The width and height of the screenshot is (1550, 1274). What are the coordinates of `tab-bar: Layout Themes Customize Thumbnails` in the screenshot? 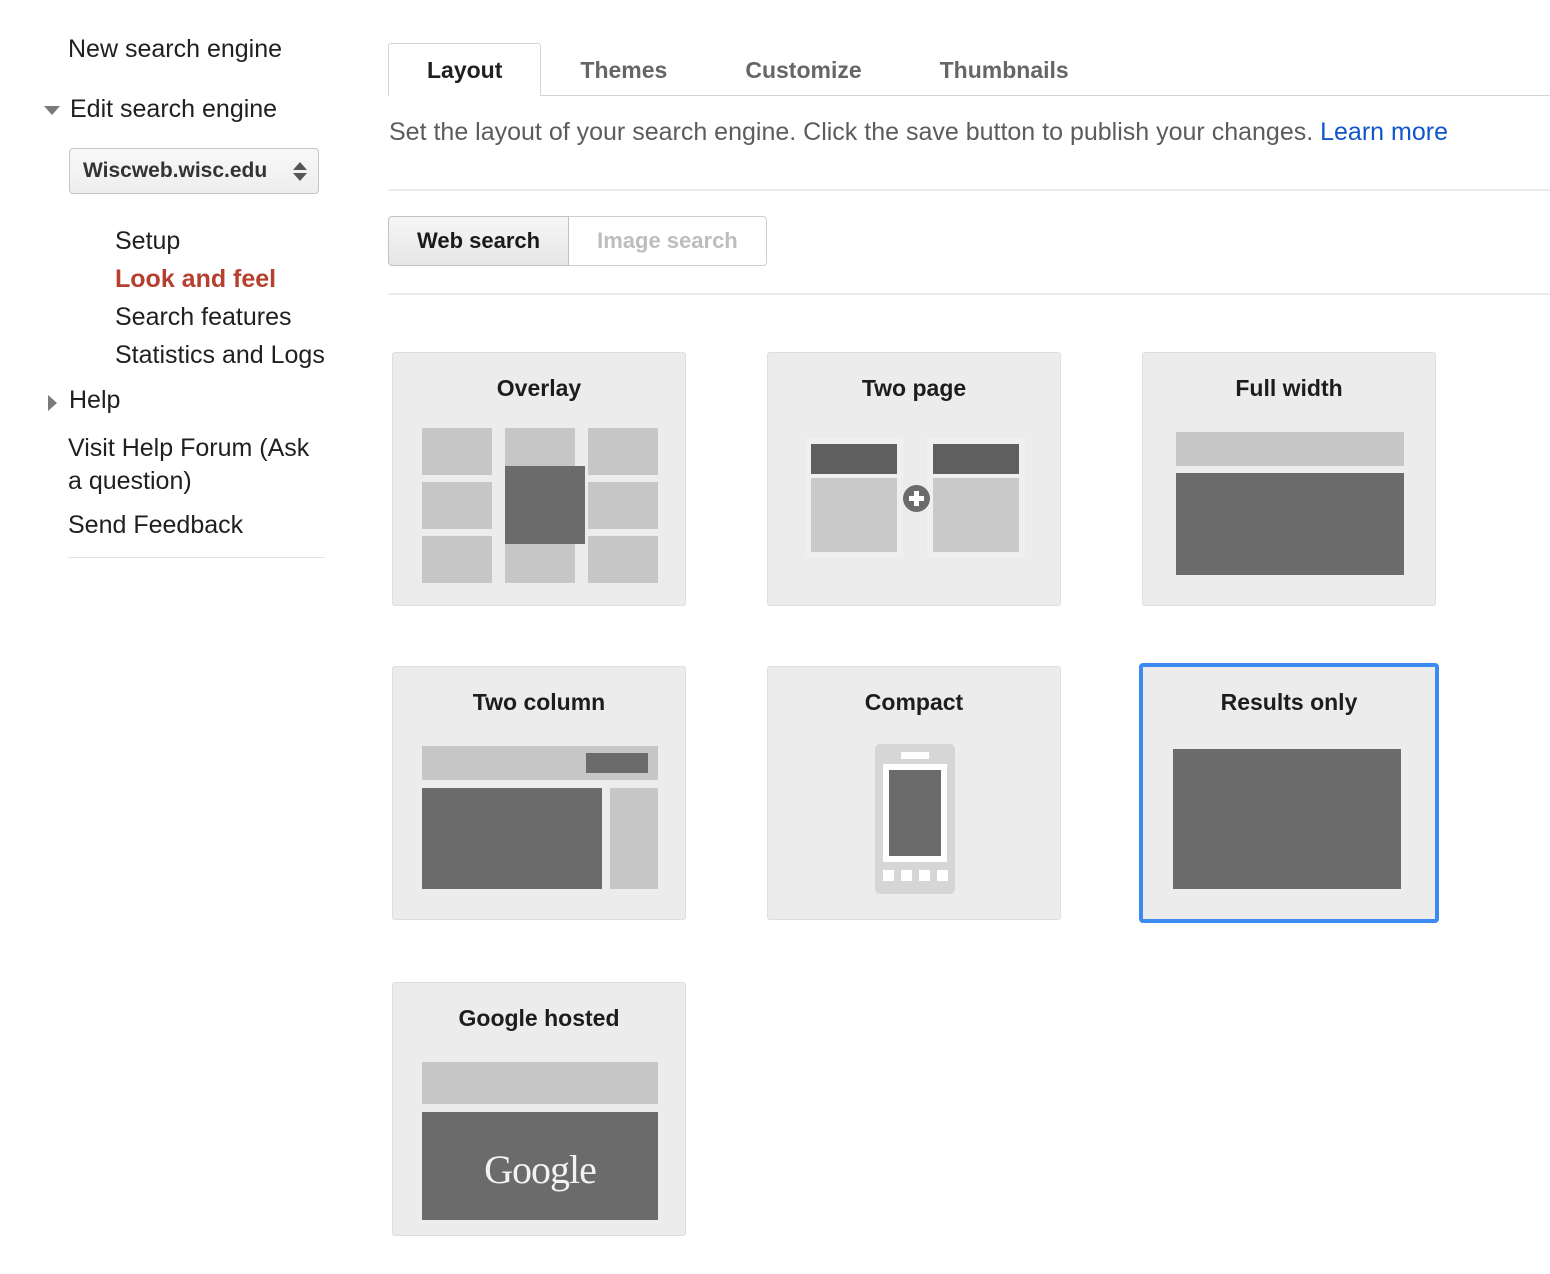 It's located at (748, 70).